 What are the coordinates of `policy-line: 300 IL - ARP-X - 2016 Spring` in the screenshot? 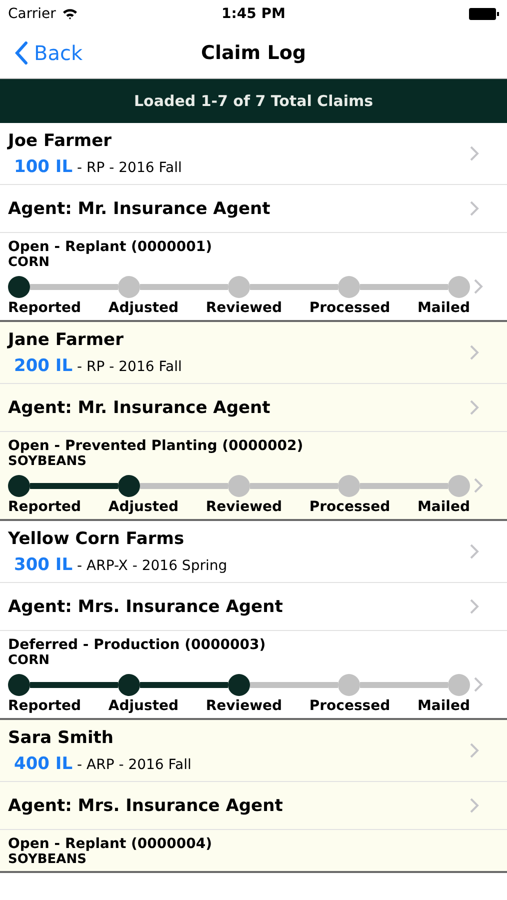 It's located at (120, 564).